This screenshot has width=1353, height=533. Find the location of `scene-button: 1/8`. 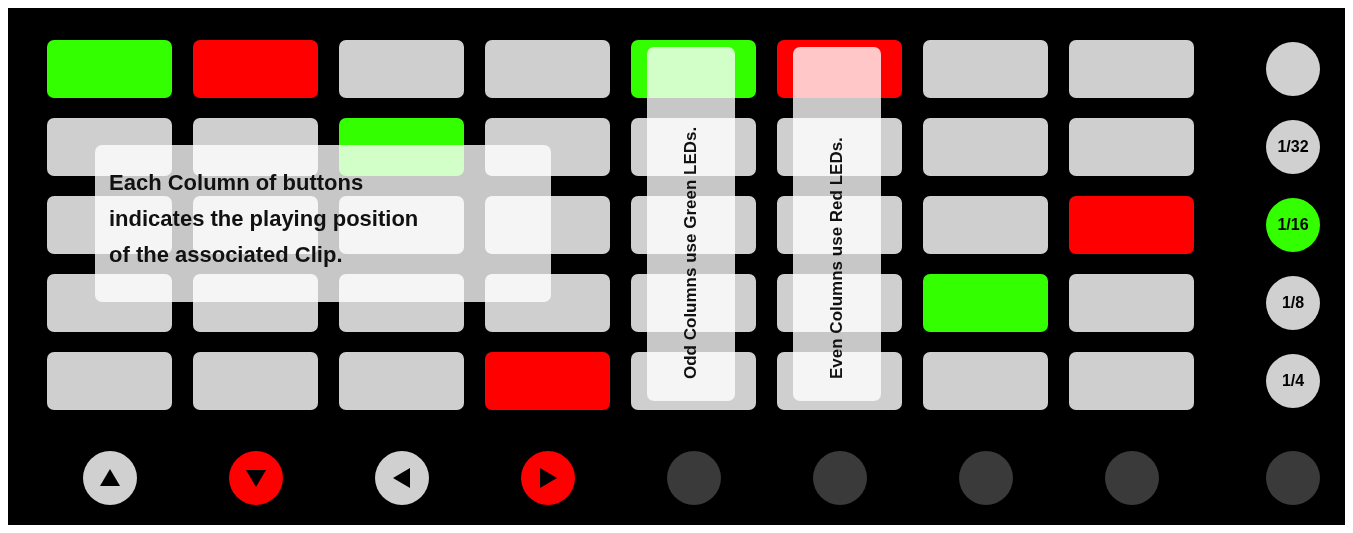

scene-button: 1/8 is located at coordinates (1293, 303).